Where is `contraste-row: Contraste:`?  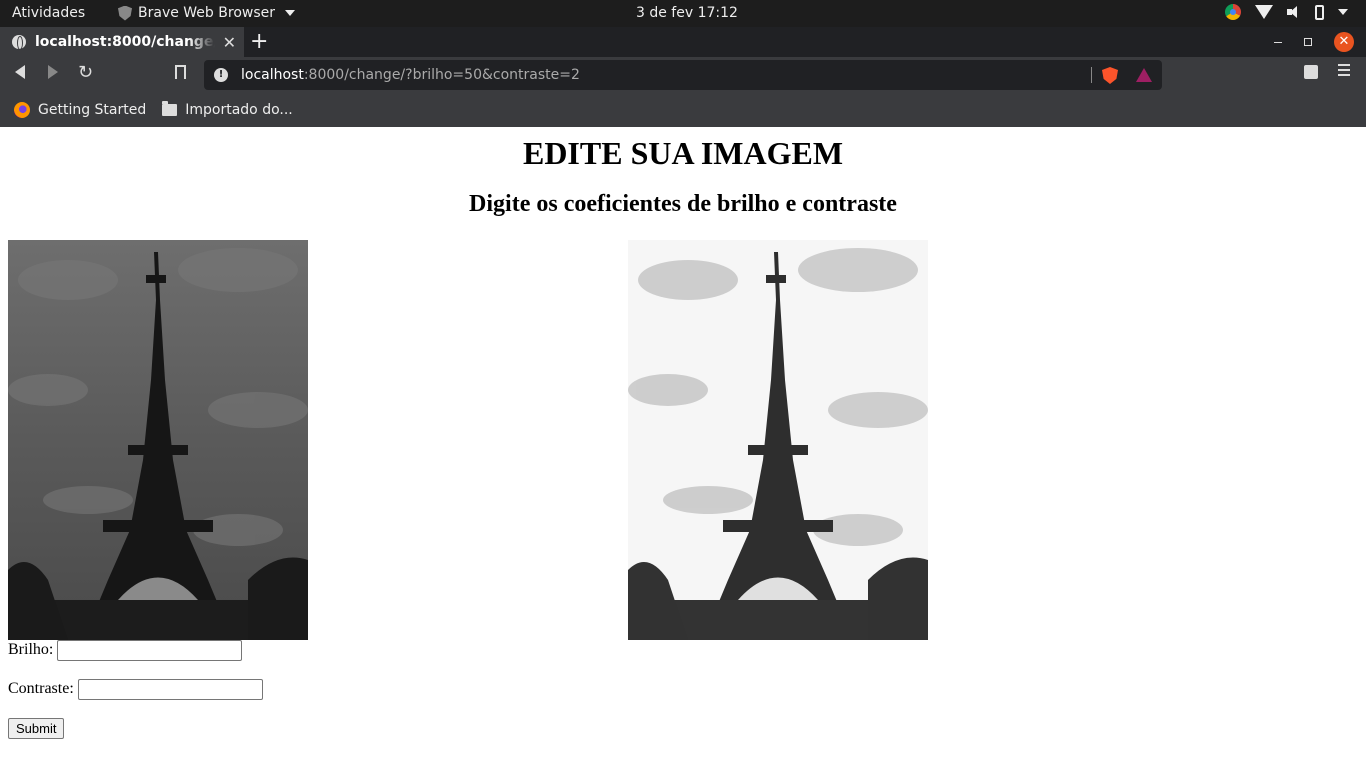
contraste-row: Contraste: is located at coordinates (135, 689).